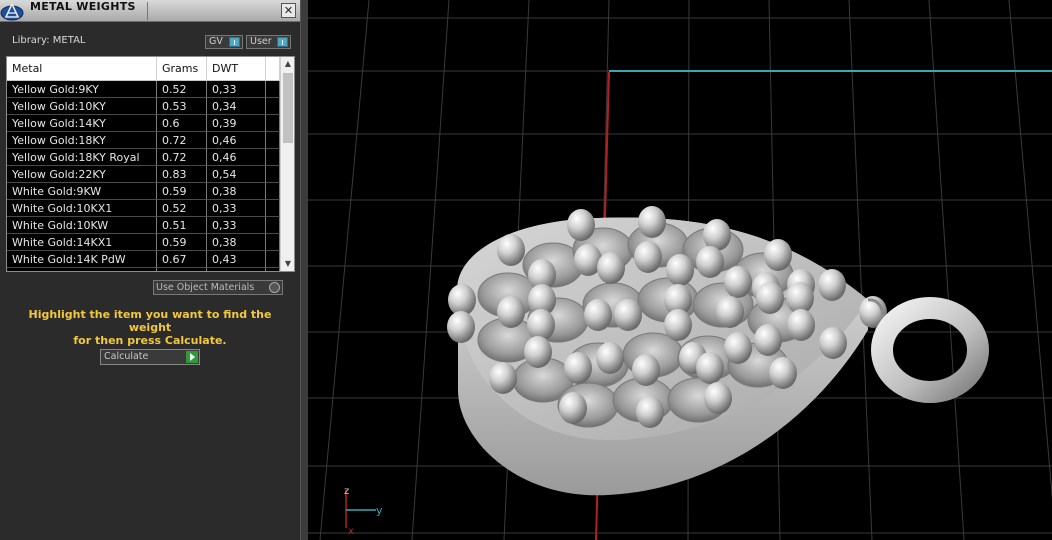 The image size is (1052, 540). I want to click on panel-title: METAL WEIGHTS, so click(83, 6).